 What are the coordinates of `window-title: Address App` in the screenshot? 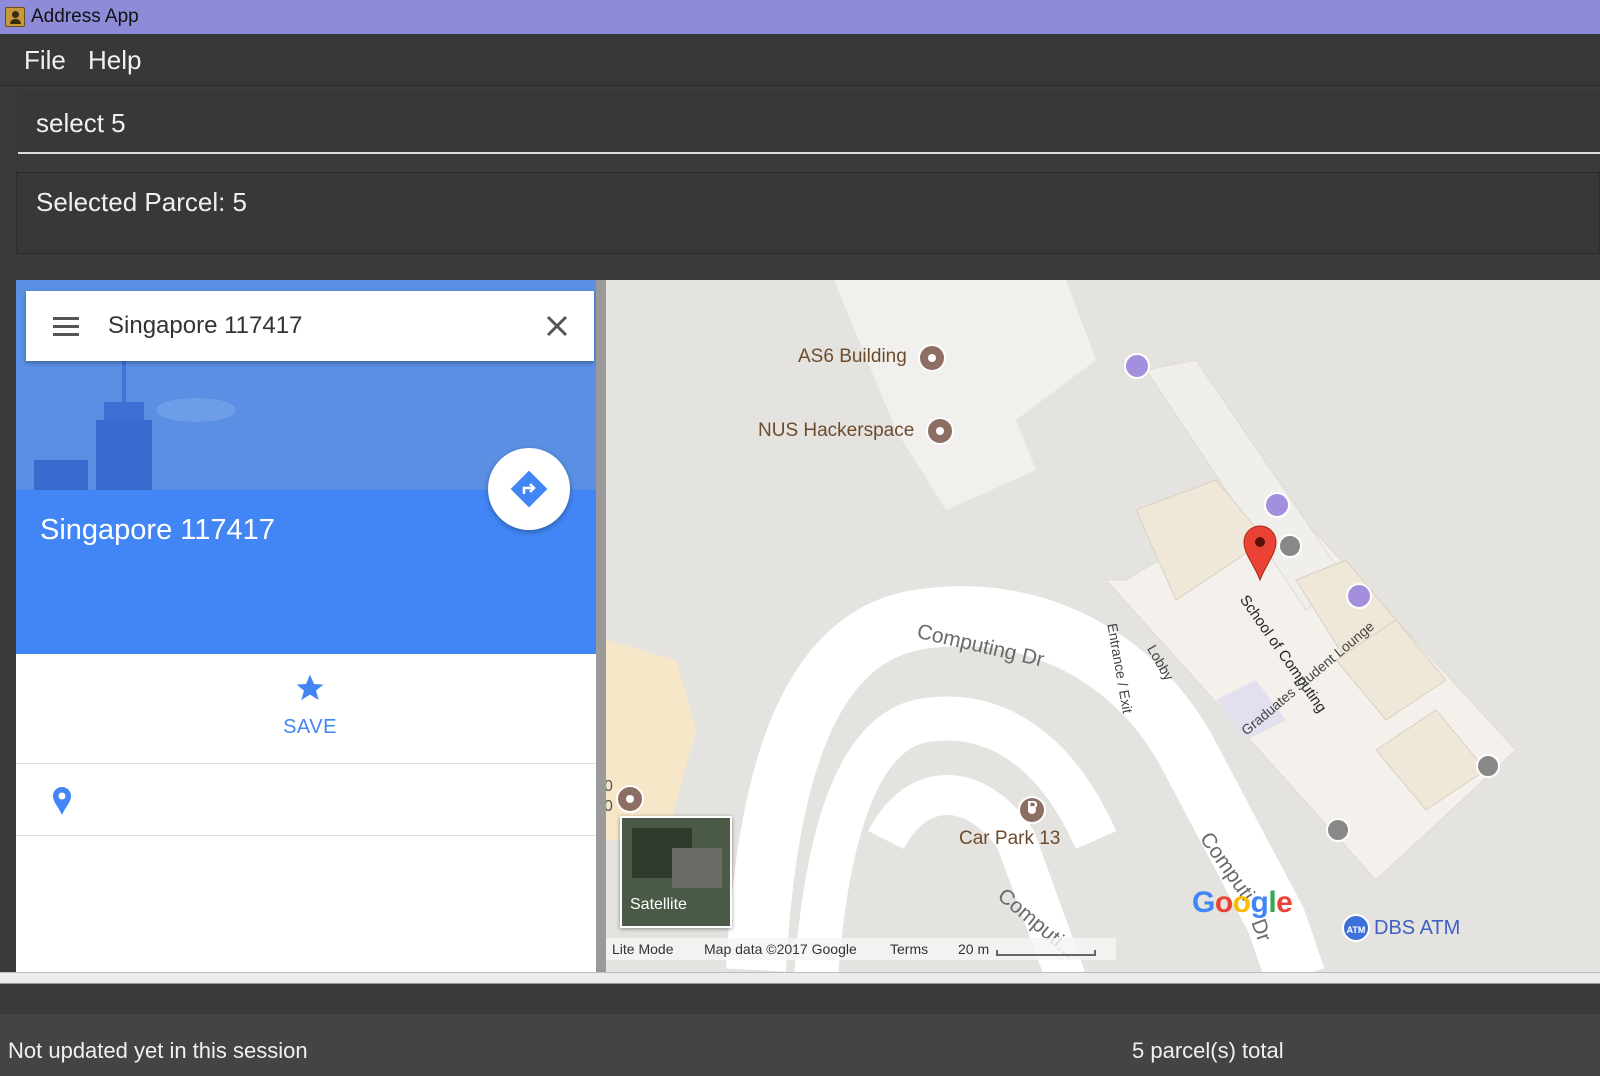 It's located at (85, 16).